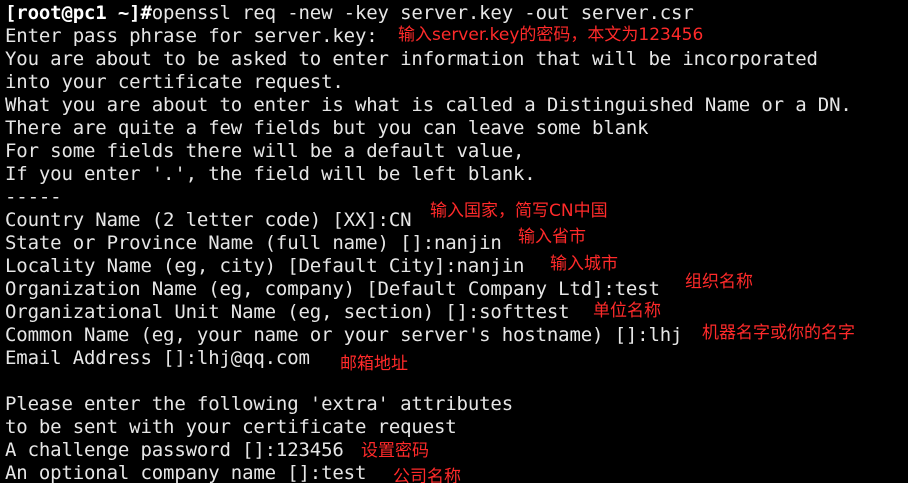  What do you see at coordinates (78, 13) in the screenshot?
I see `shell-prompt: [root@pc1 ~]#` at bounding box center [78, 13].